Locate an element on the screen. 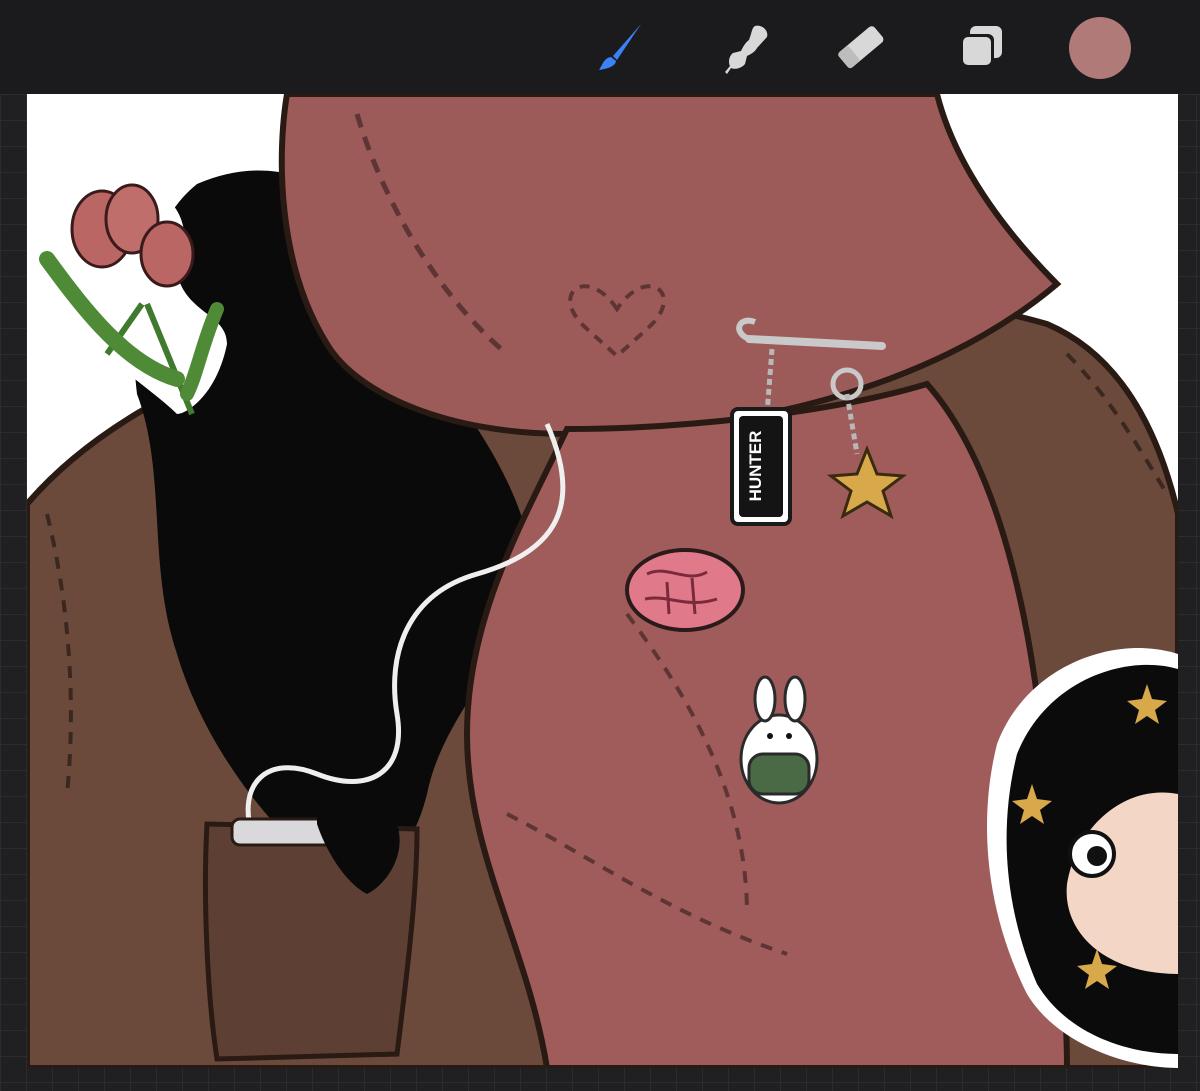 Image resolution: width=1200 pixels, height=1091 pixels. brush-tool is located at coordinates (620, 47).